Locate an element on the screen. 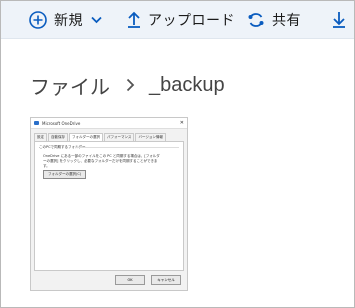  breadcrumb: ファイル _backup is located at coordinates (127, 85).